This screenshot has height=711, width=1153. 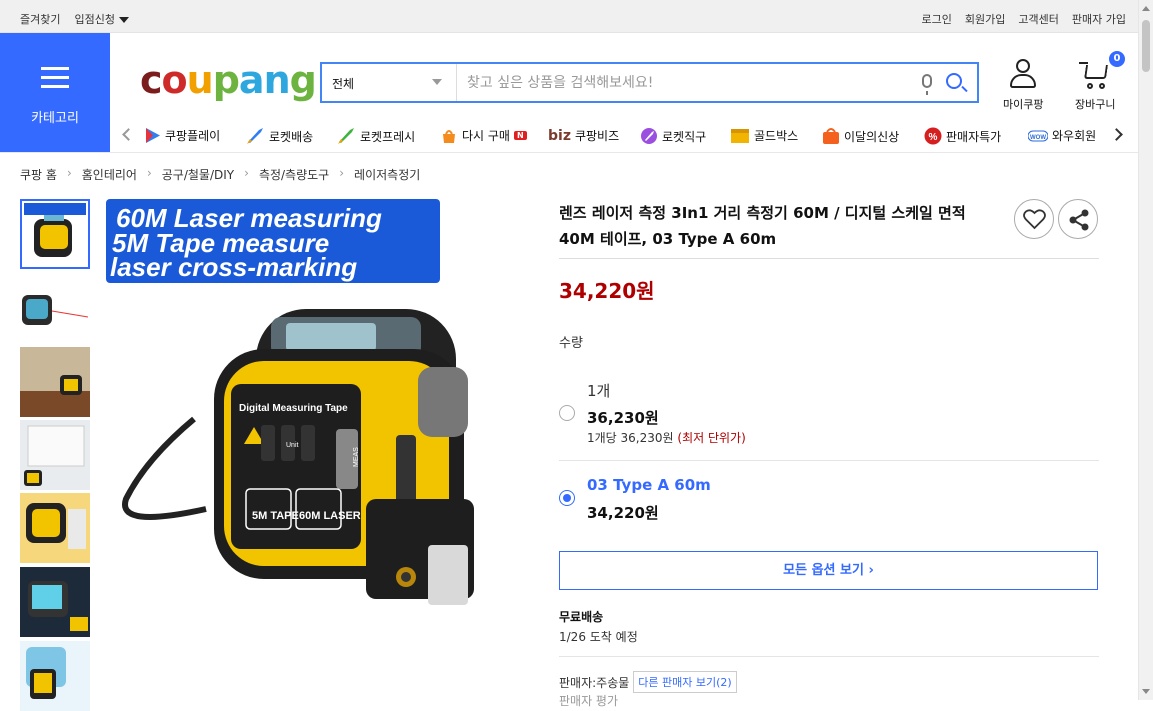 I want to click on scroll-thumb, so click(x=1146, y=46).